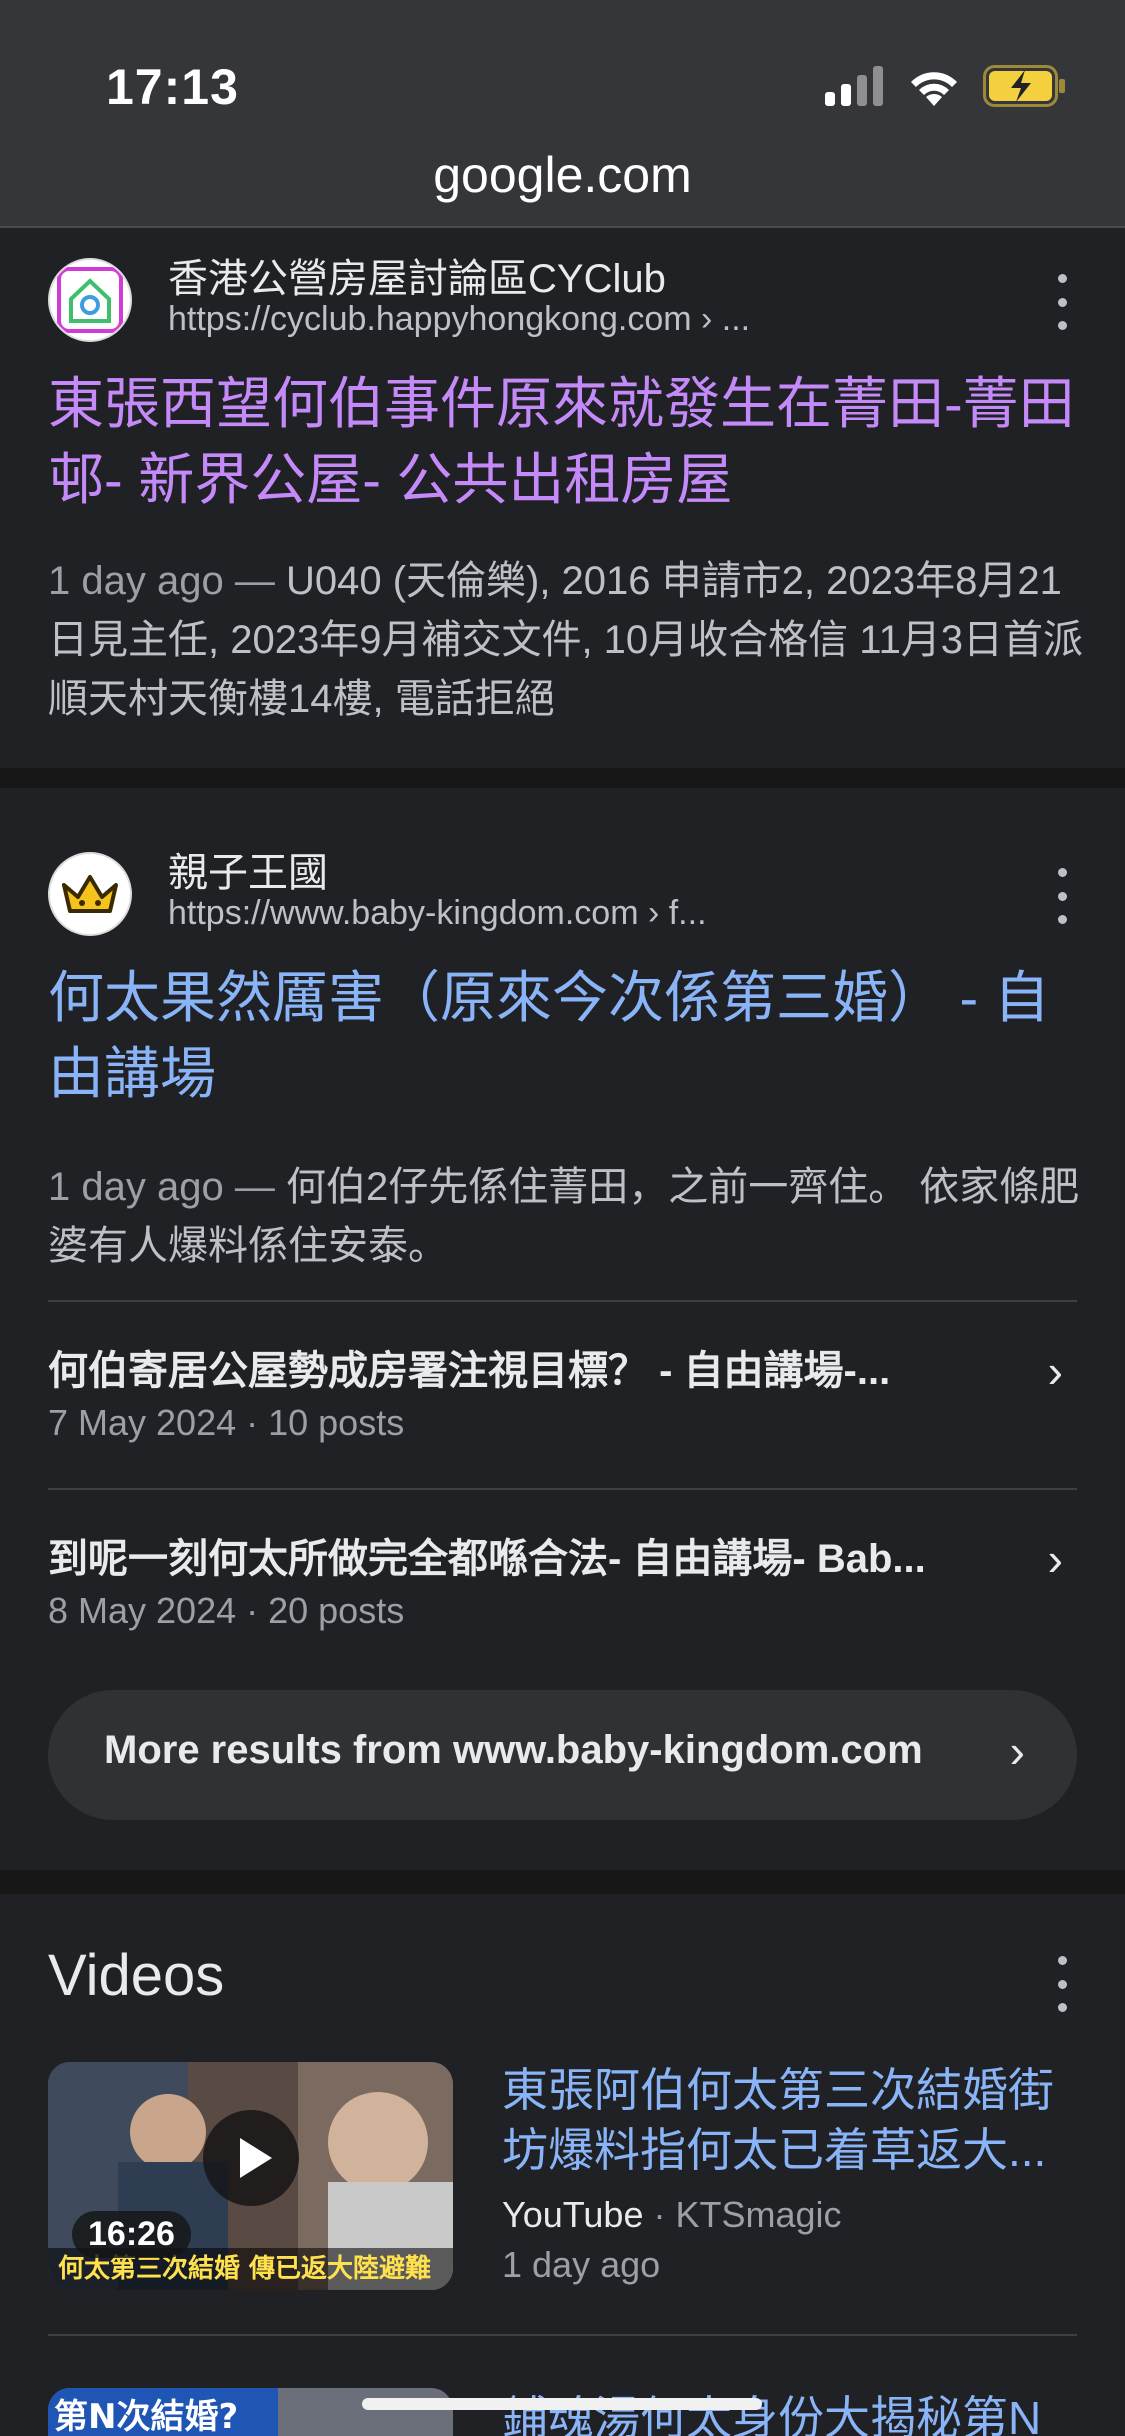 This screenshot has height=2436, width=1125. What do you see at coordinates (226, 1610) in the screenshot?
I see `sub-result-meta: 8 May 2024 · 20 posts` at bounding box center [226, 1610].